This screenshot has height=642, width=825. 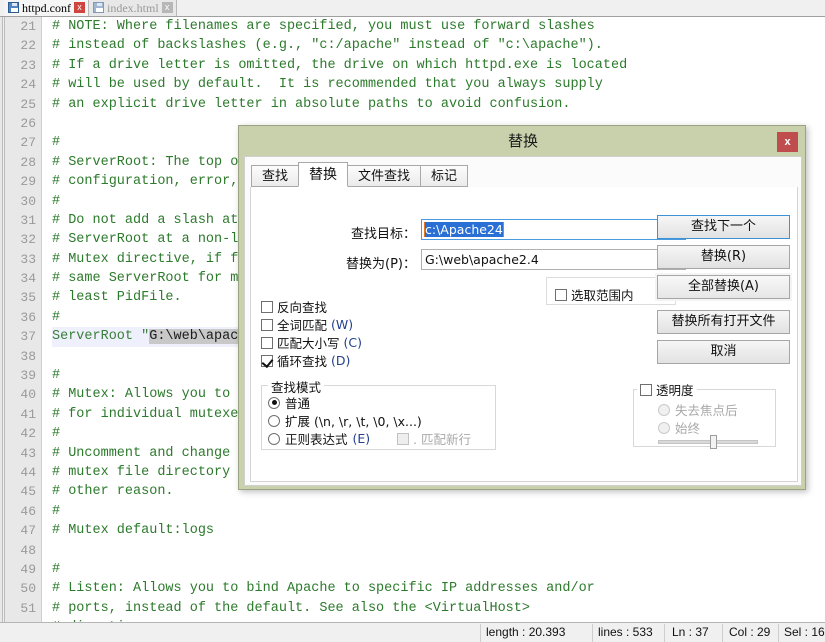 I want to click on line-text: # other reason., so click(x=113, y=492).